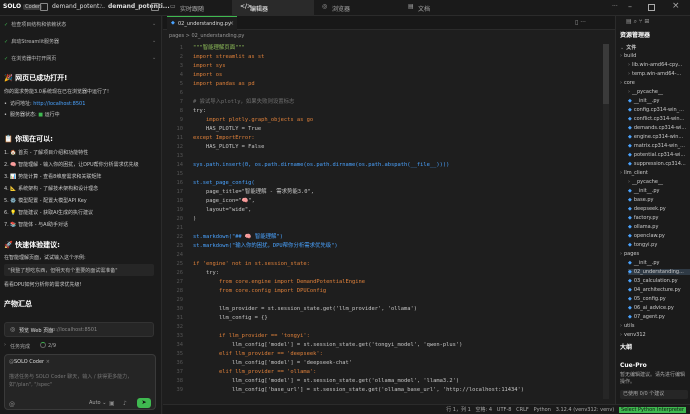 The image size is (690, 414). Describe the element at coordinates (633, 365) in the screenshot. I see `cuepro-title: Cue-Pro` at that location.